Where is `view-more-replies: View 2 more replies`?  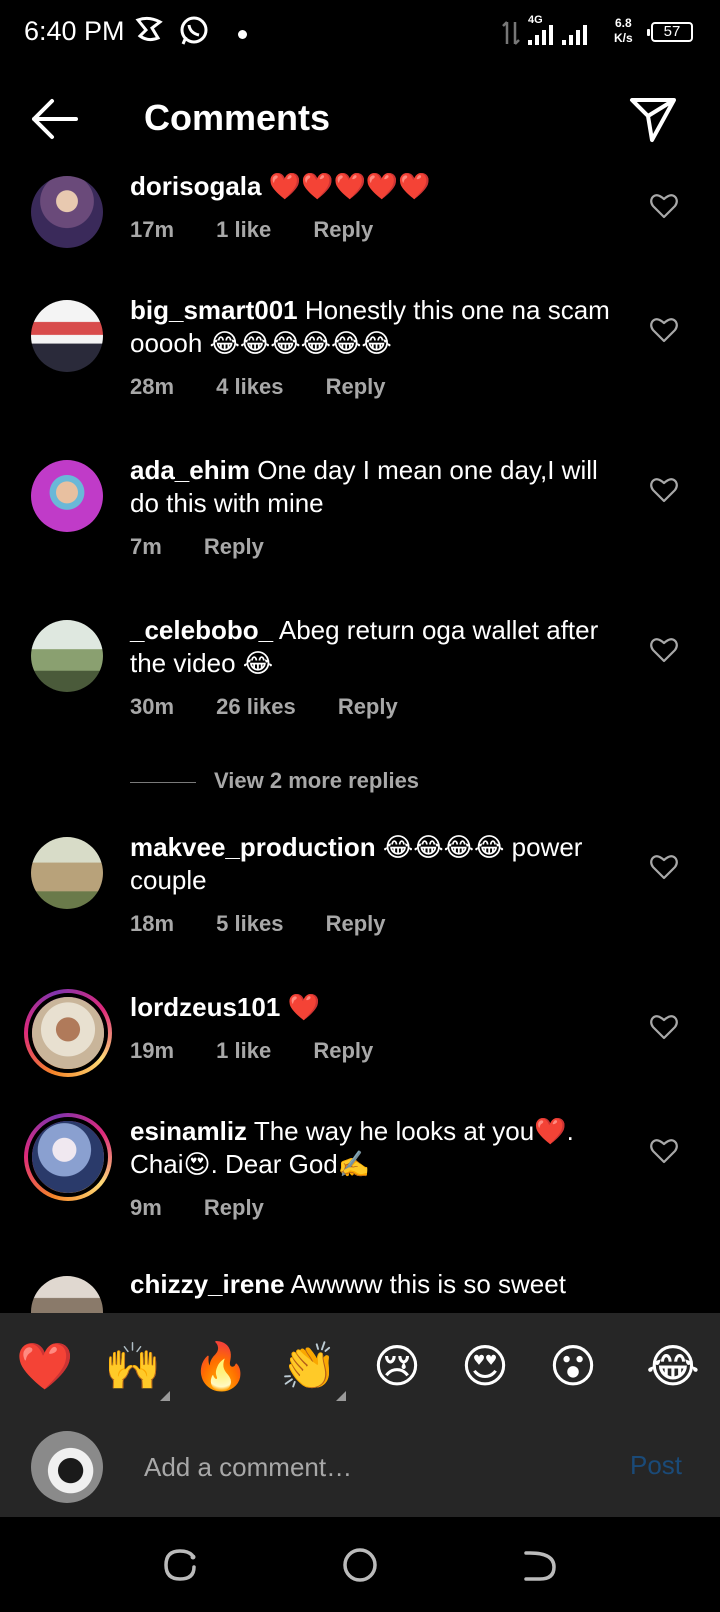 view-more-replies: View 2 more replies is located at coordinates (340, 783).